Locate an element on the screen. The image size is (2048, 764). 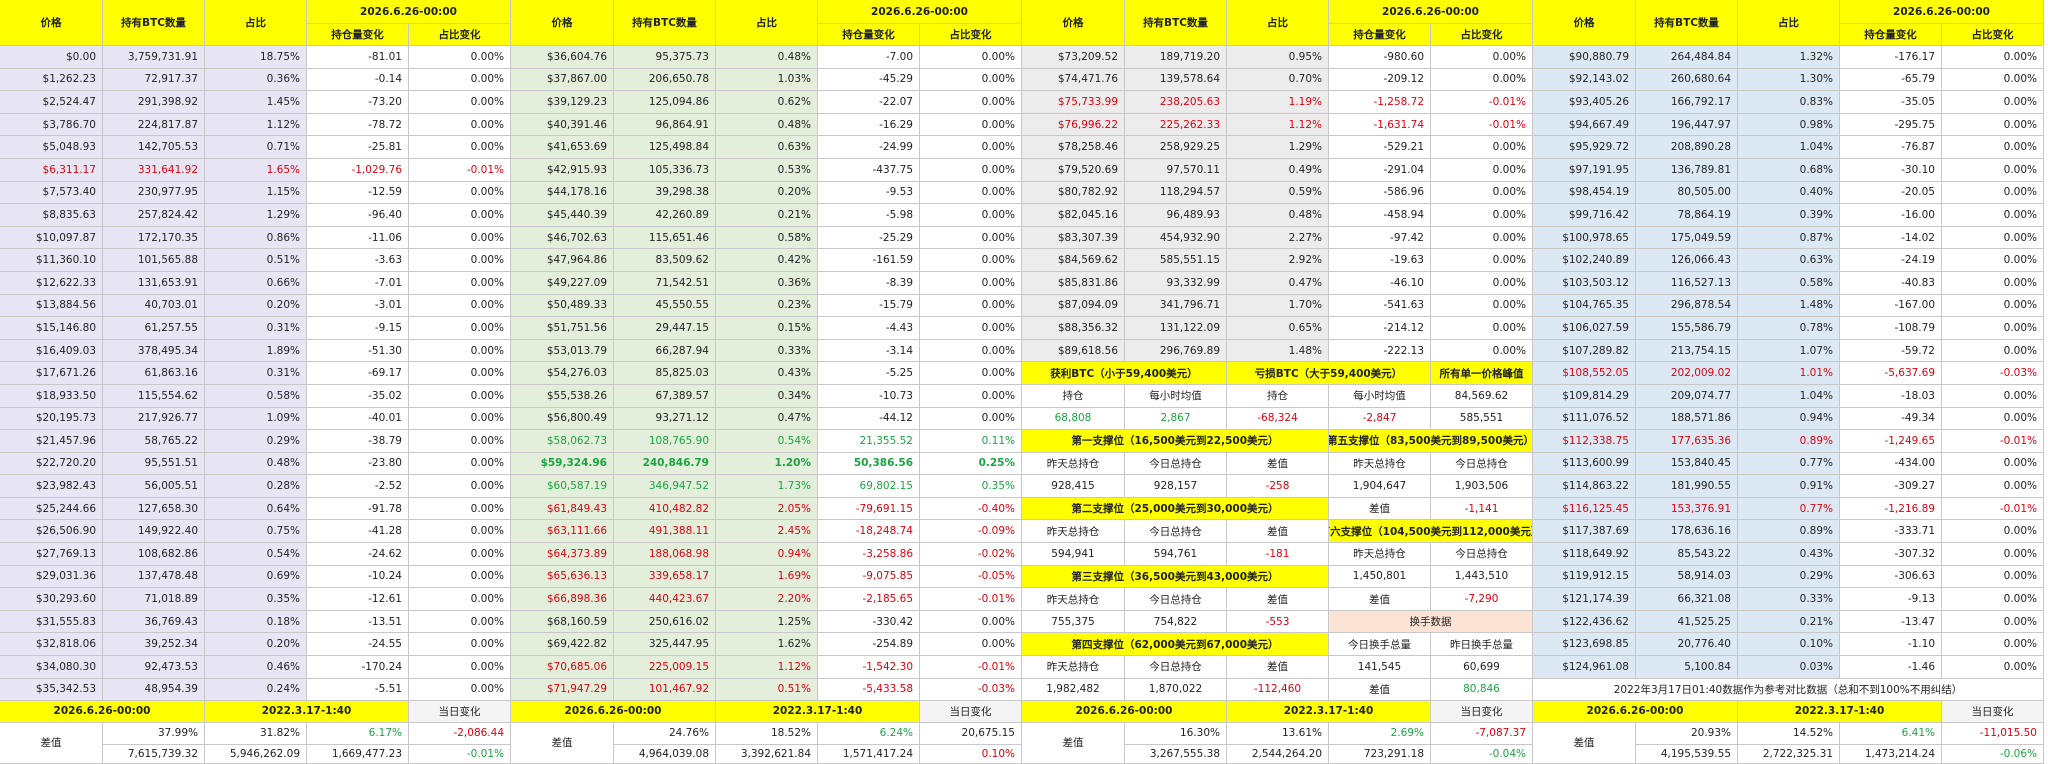
data-cell: 61,257.55 is located at coordinates (154, 328).